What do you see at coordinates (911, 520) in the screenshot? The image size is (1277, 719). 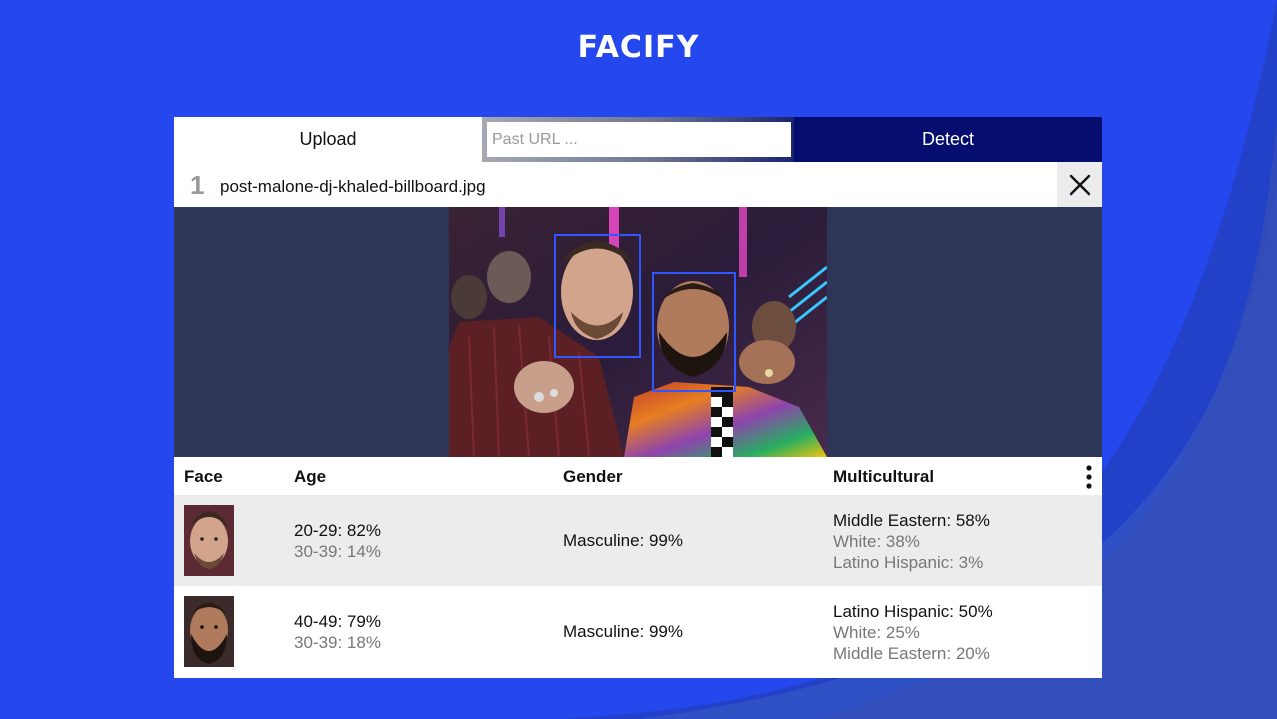 I see `multicultural-primary: Middle Eastern: 58%` at bounding box center [911, 520].